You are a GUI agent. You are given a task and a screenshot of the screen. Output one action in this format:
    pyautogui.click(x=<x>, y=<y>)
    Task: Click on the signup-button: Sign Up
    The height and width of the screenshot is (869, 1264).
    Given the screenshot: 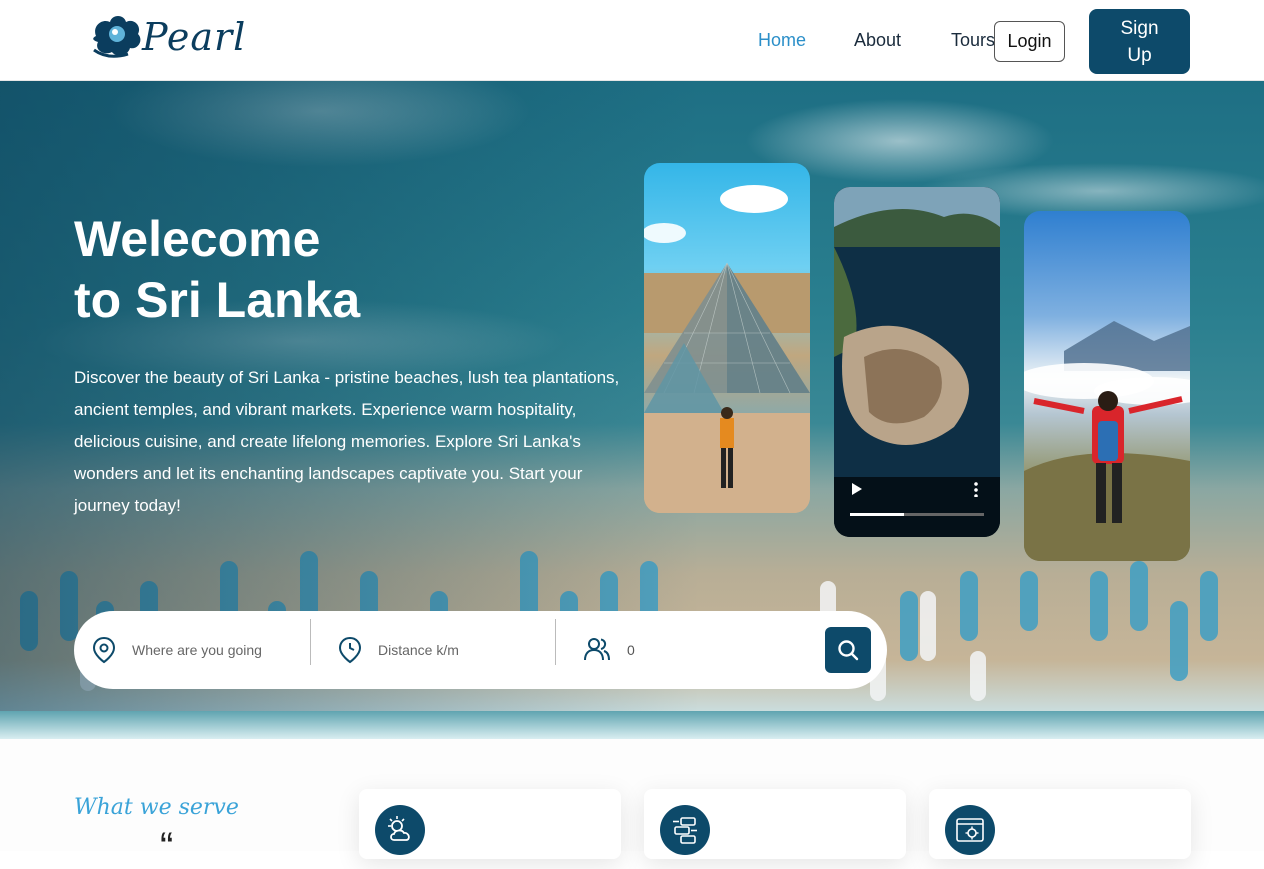 What is the action you would take?
    pyautogui.click(x=1139, y=41)
    